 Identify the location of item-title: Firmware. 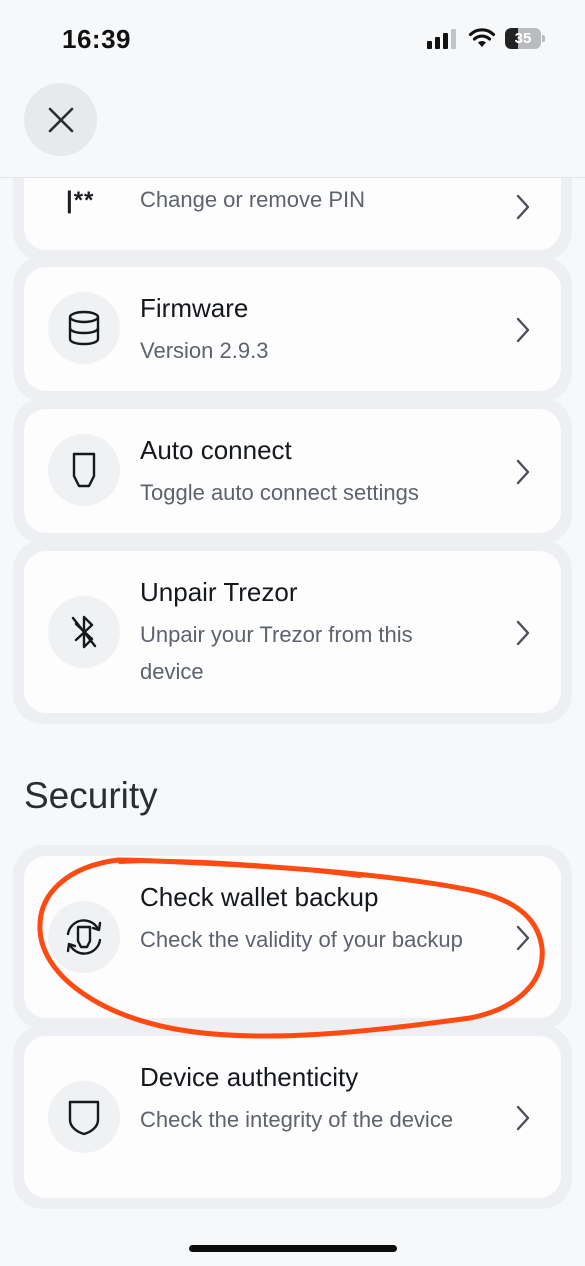
(194, 308).